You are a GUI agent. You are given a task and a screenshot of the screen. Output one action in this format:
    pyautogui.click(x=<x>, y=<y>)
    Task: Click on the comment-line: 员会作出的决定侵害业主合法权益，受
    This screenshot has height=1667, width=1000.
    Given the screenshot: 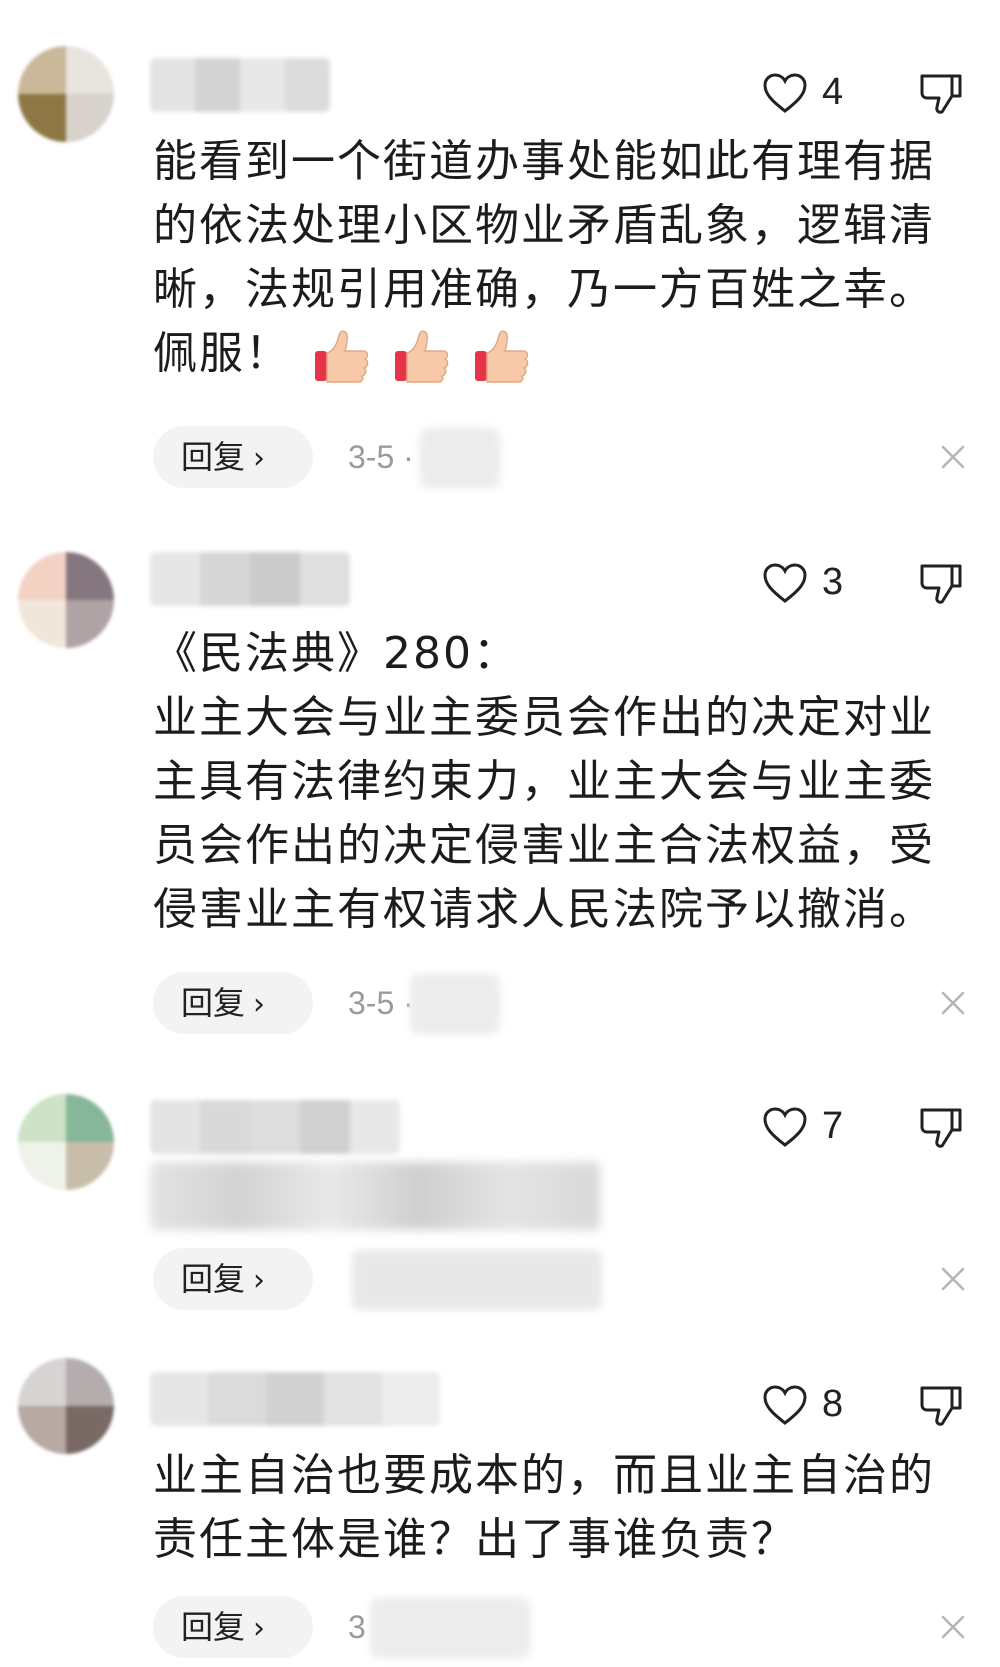 What is the action you would take?
    pyautogui.click(x=544, y=845)
    